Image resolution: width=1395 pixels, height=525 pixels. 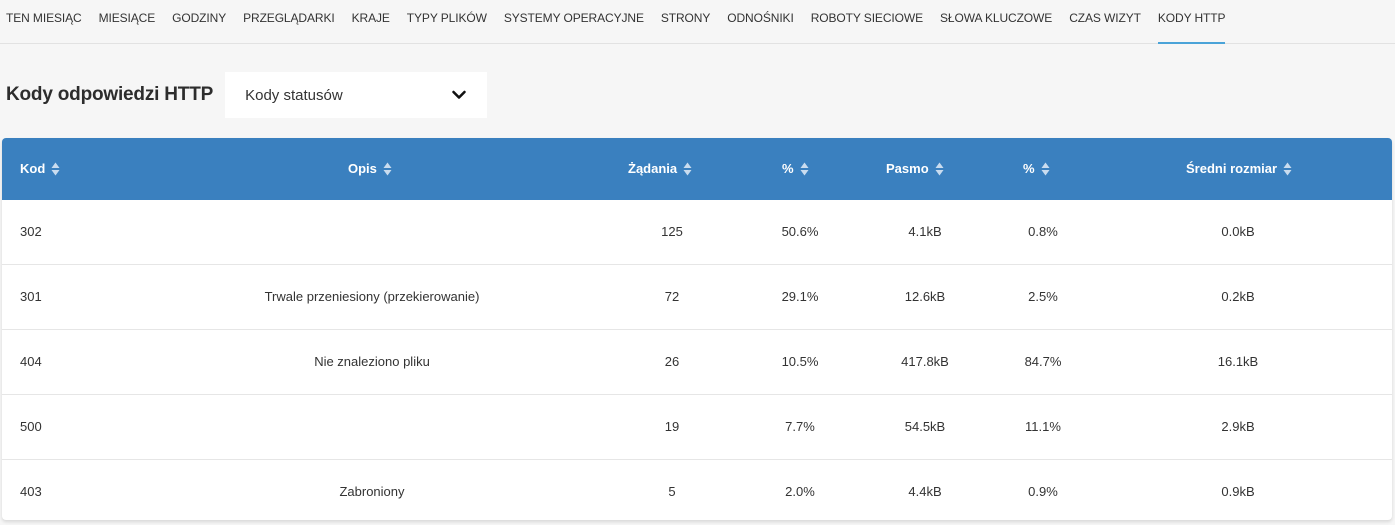 I want to click on cell-procent-pasma: 0.8%, so click(x=1043, y=231).